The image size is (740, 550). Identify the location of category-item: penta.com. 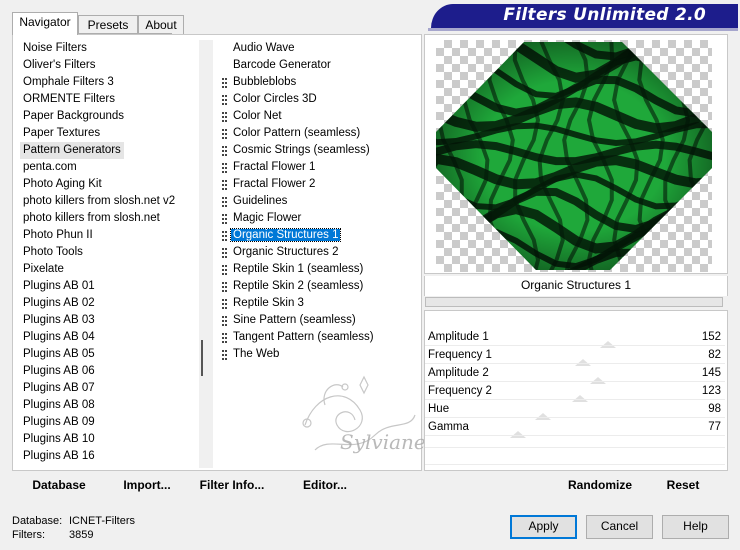
(109, 167).